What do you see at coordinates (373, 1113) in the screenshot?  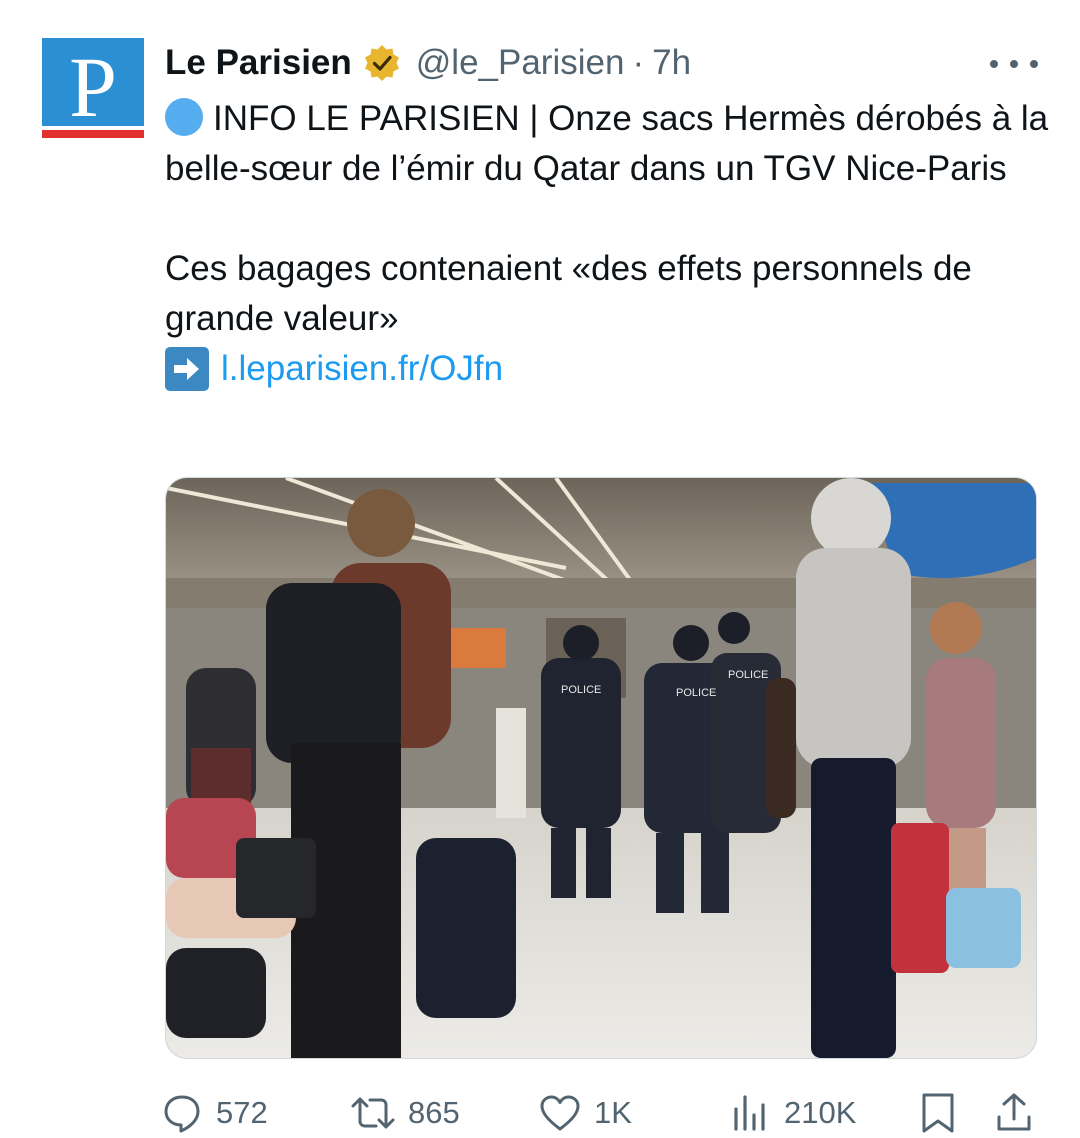 I see `retweet-icon` at bounding box center [373, 1113].